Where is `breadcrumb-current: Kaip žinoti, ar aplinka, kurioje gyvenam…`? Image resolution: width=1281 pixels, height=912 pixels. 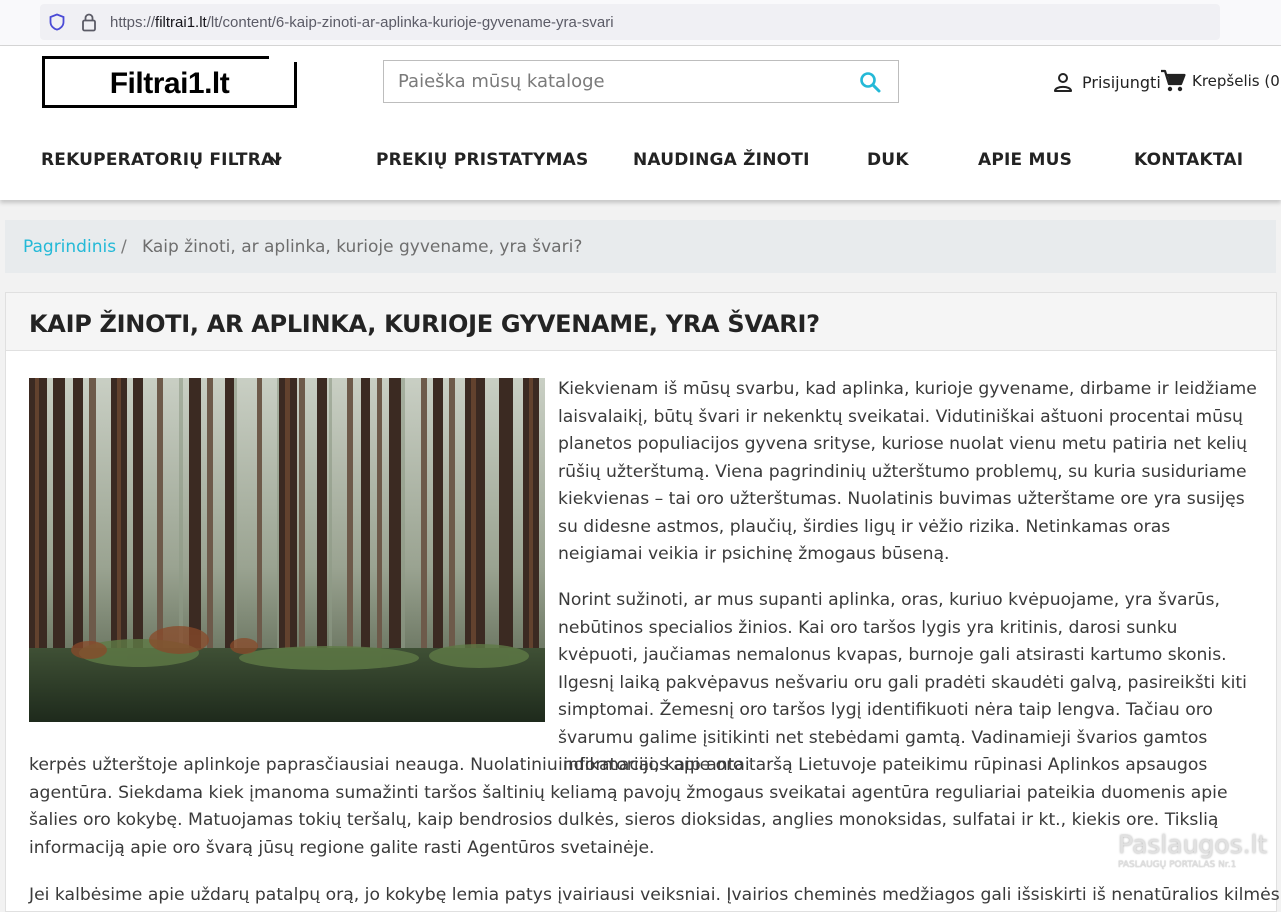 breadcrumb-current: Kaip žinoti, ar aplinka, kurioje gyvenam… is located at coordinates (362, 247).